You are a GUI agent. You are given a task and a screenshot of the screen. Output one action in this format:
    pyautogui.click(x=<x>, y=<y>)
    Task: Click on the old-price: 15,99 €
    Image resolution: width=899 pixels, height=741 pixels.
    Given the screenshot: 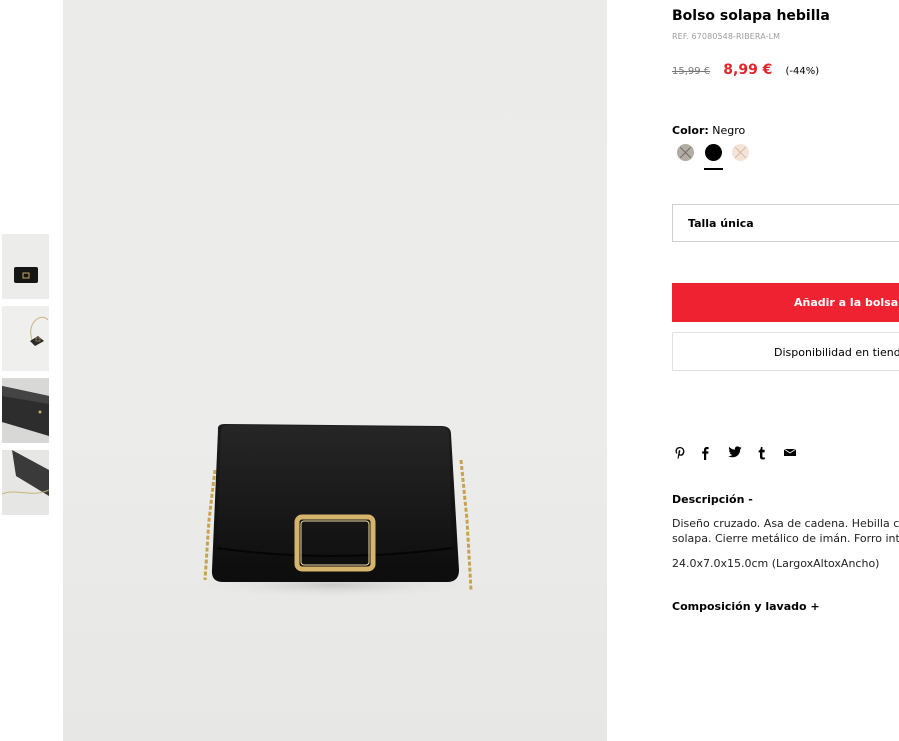 What is the action you would take?
    pyautogui.click(x=691, y=71)
    